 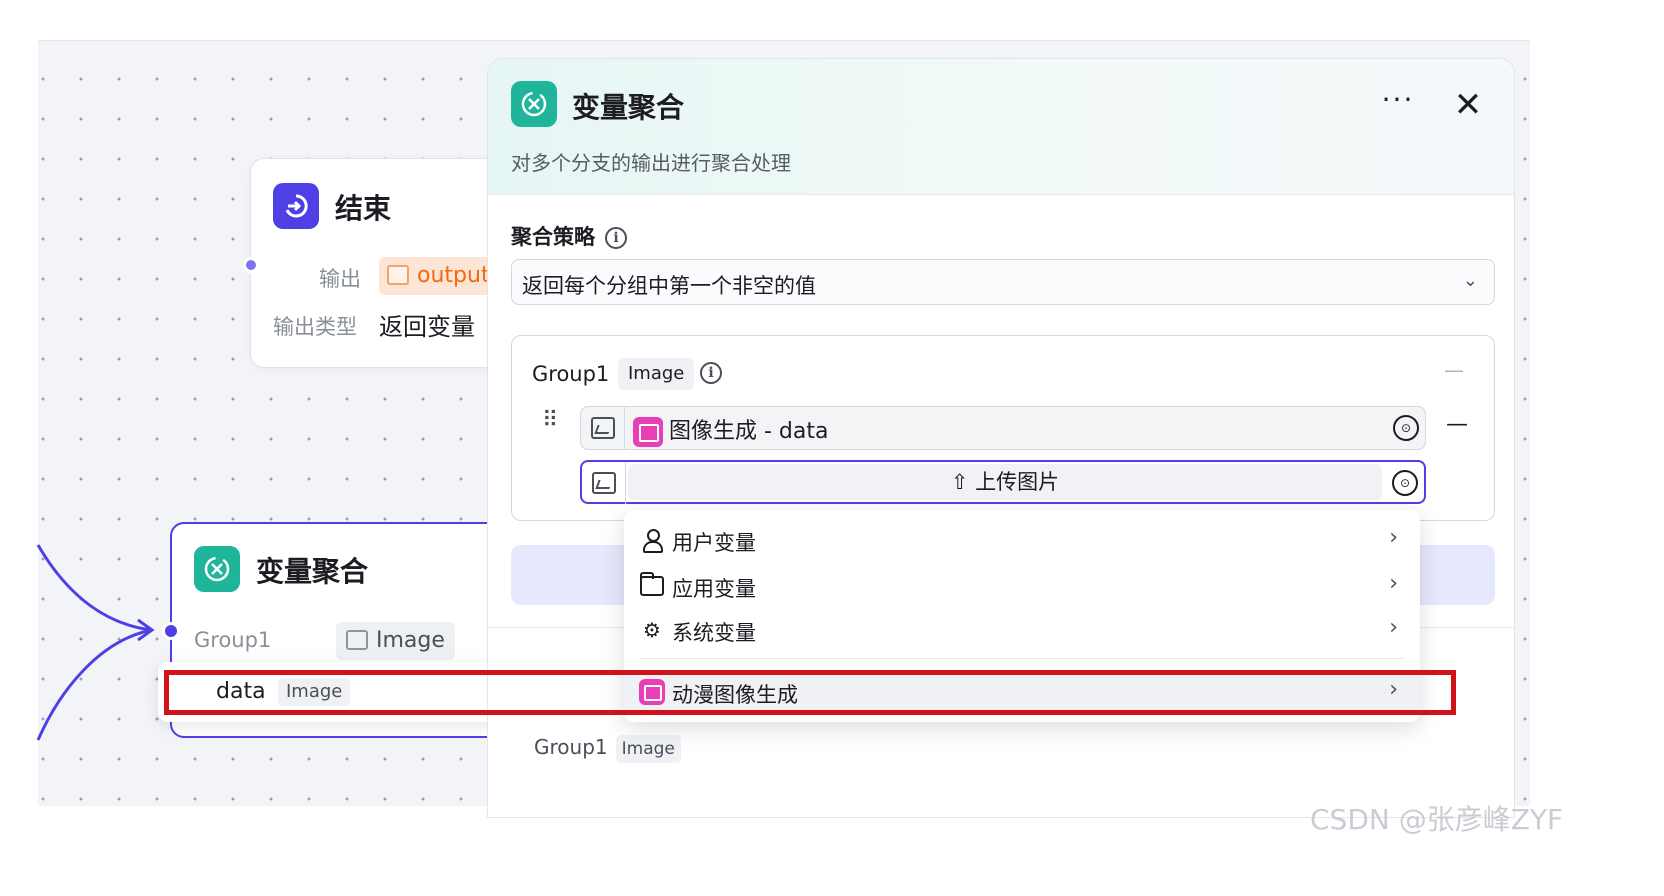 What do you see at coordinates (963, 482) in the screenshot?
I see `upload-icon: ⇧` at bounding box center [963, 482].